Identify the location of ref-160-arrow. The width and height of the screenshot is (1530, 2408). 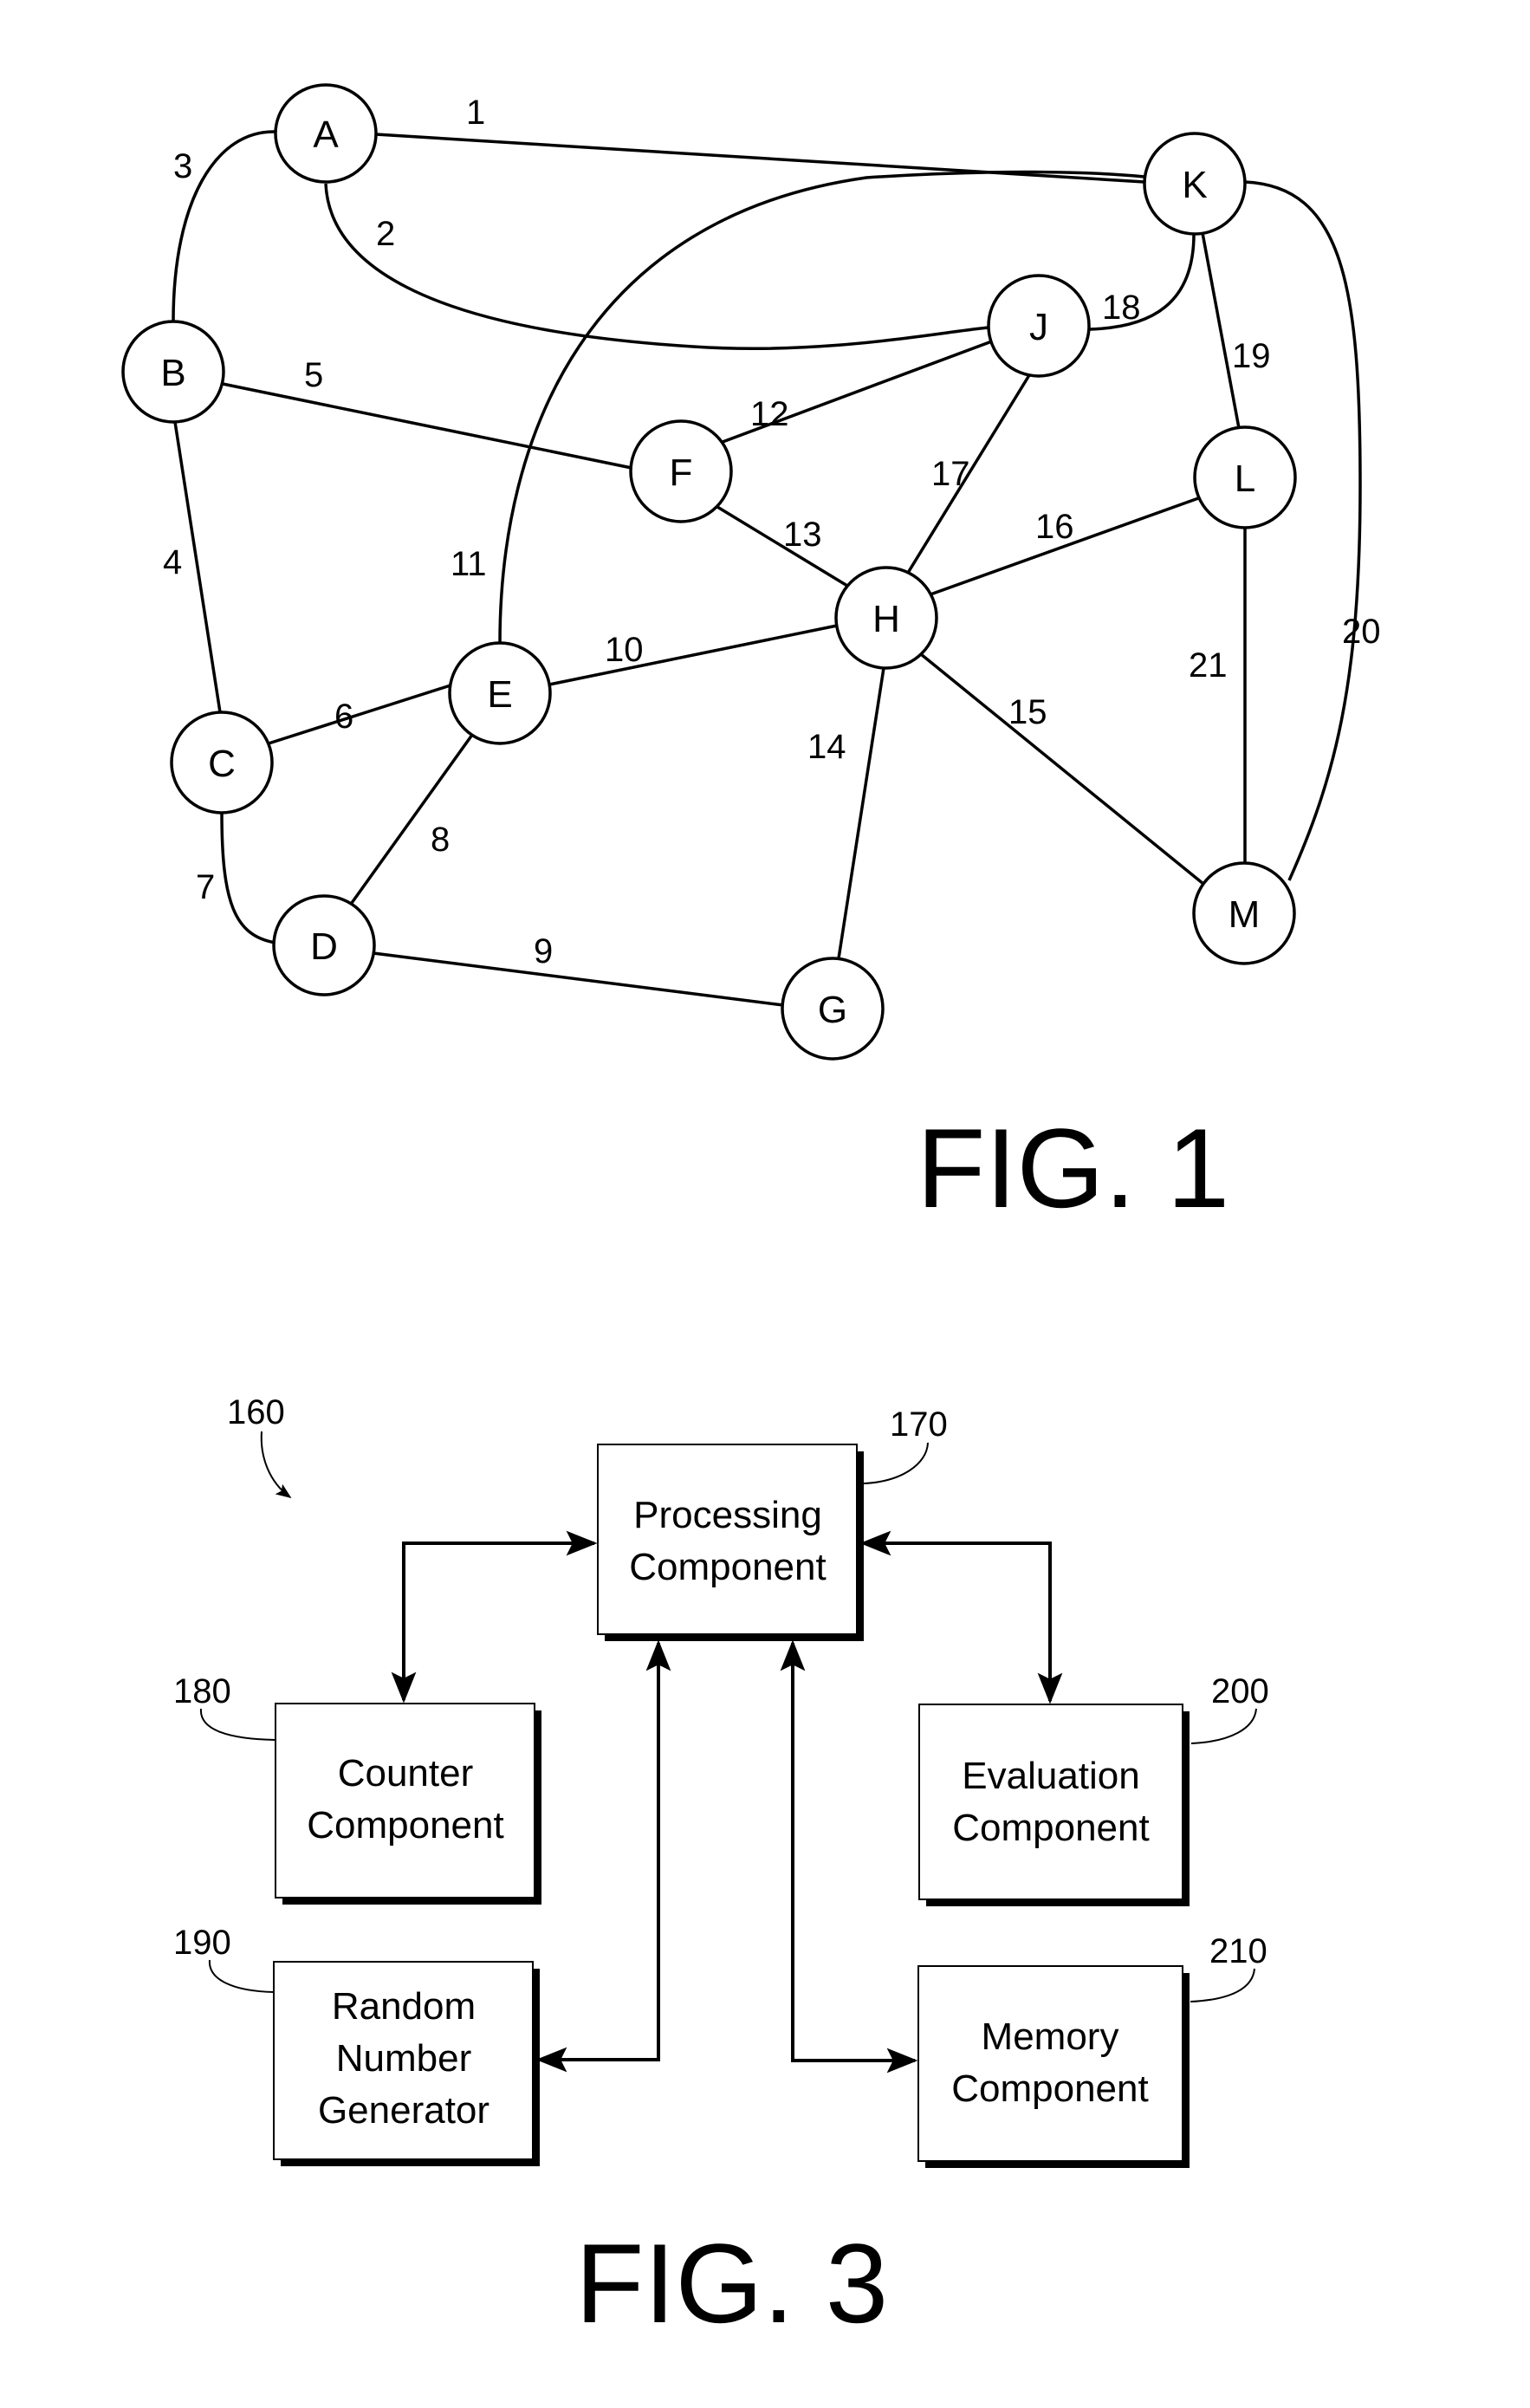
(276, 1465).